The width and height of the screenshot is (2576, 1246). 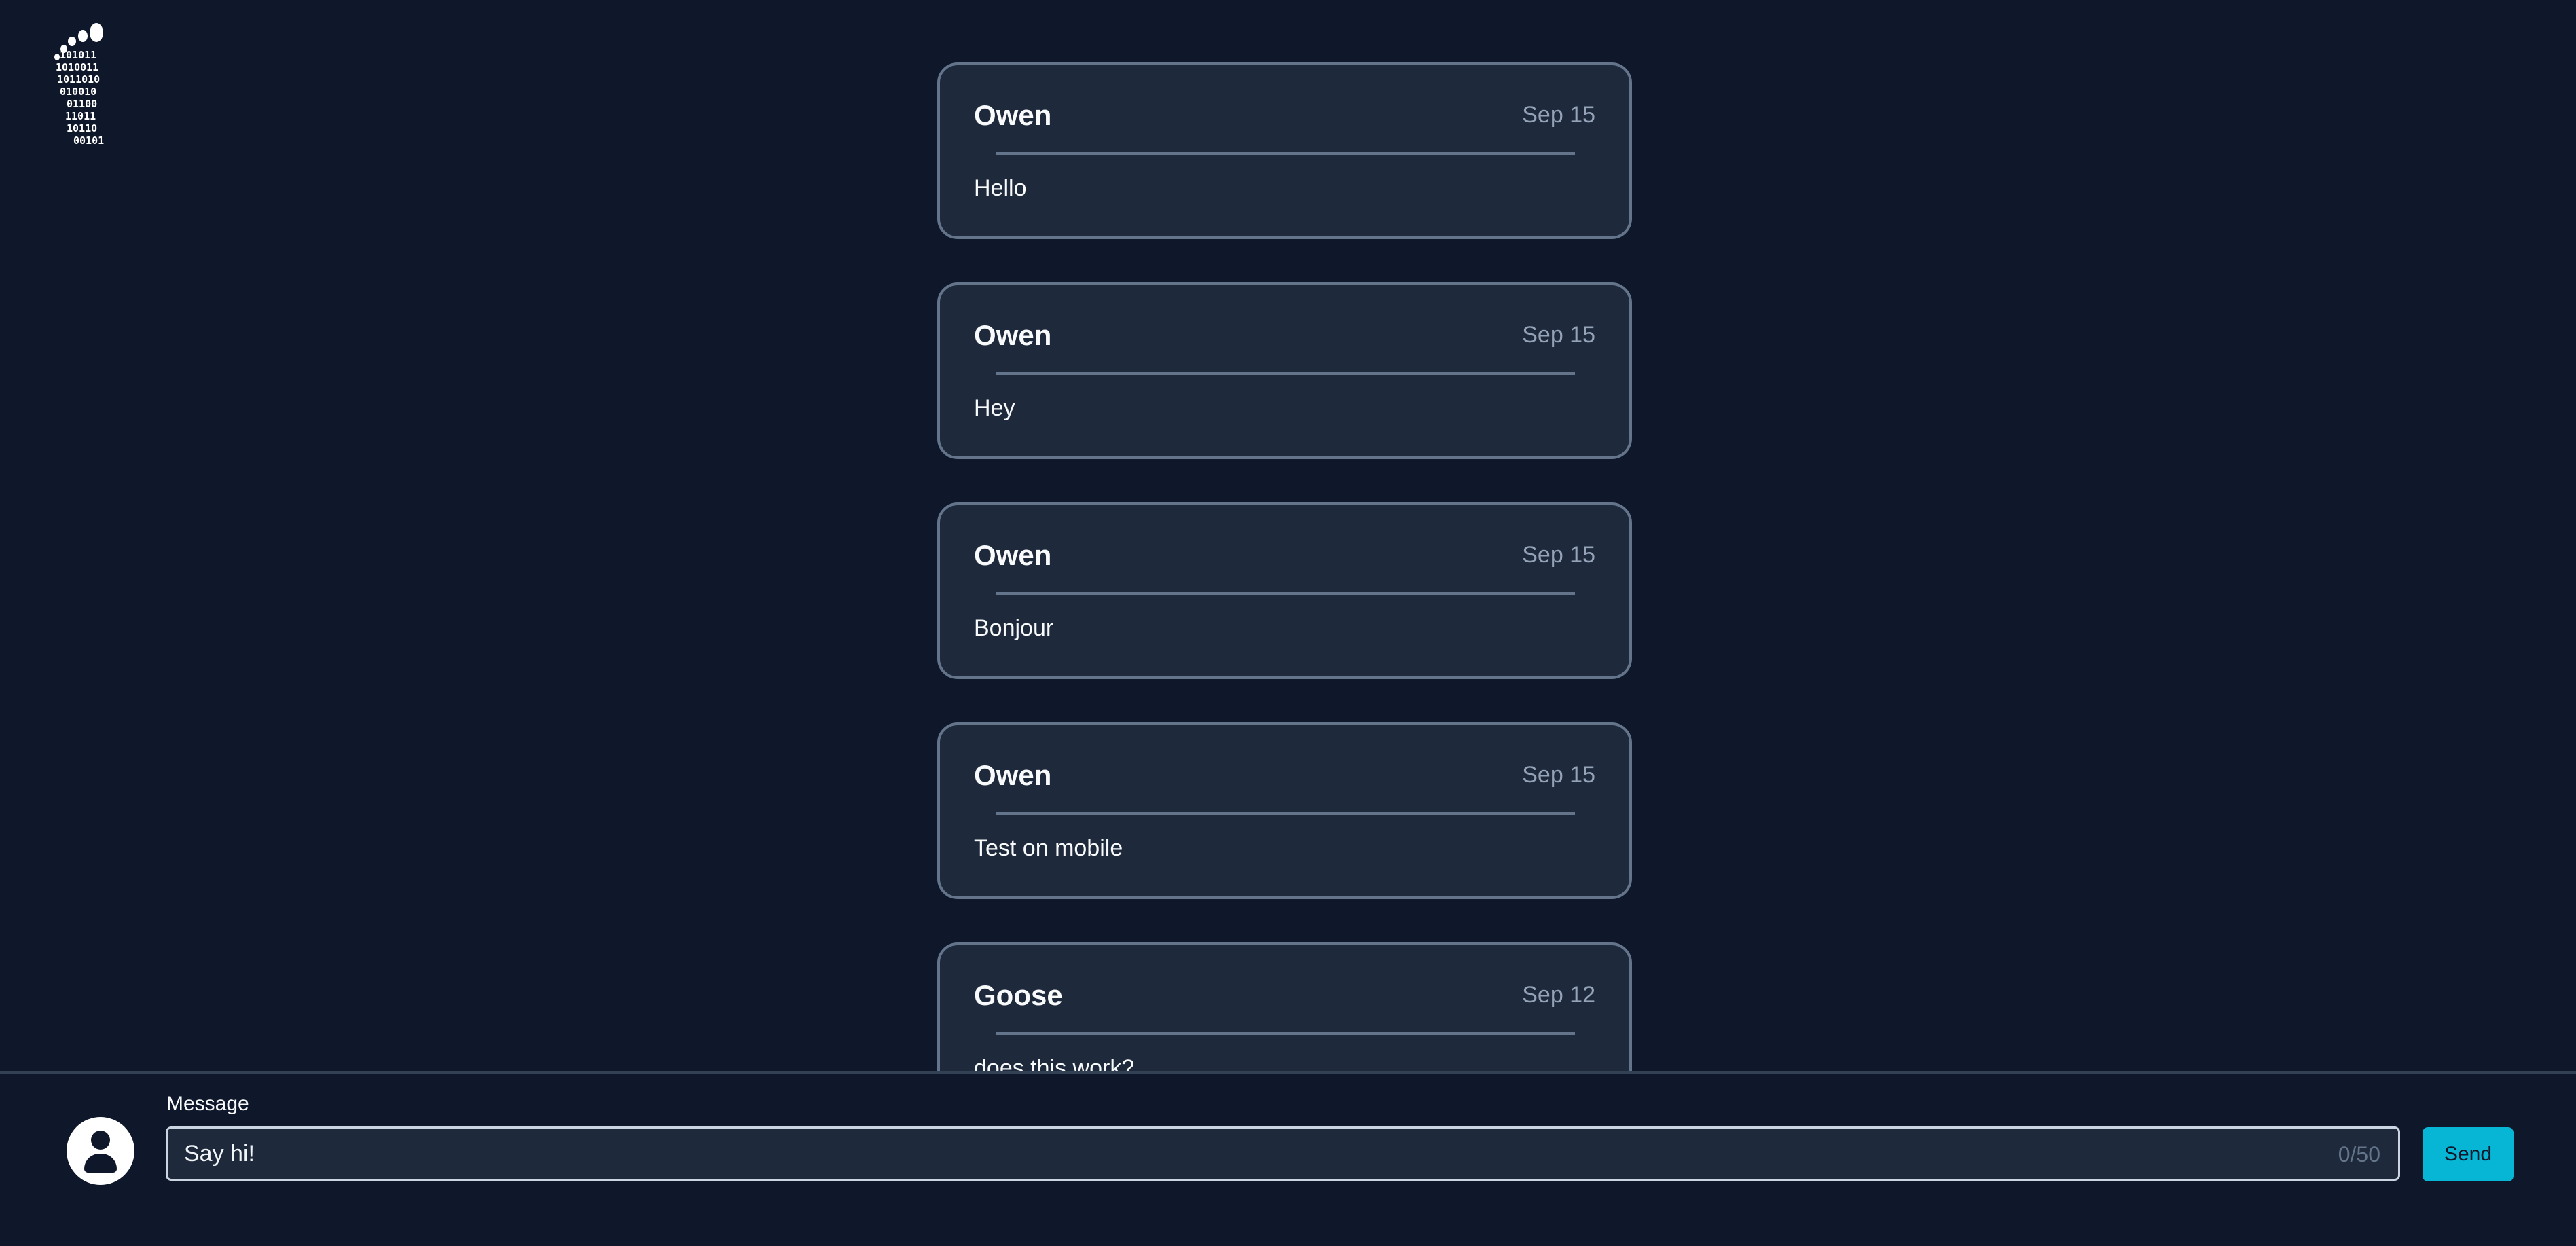 I want to click on message-text: Hey, so click(x=994, y=408).